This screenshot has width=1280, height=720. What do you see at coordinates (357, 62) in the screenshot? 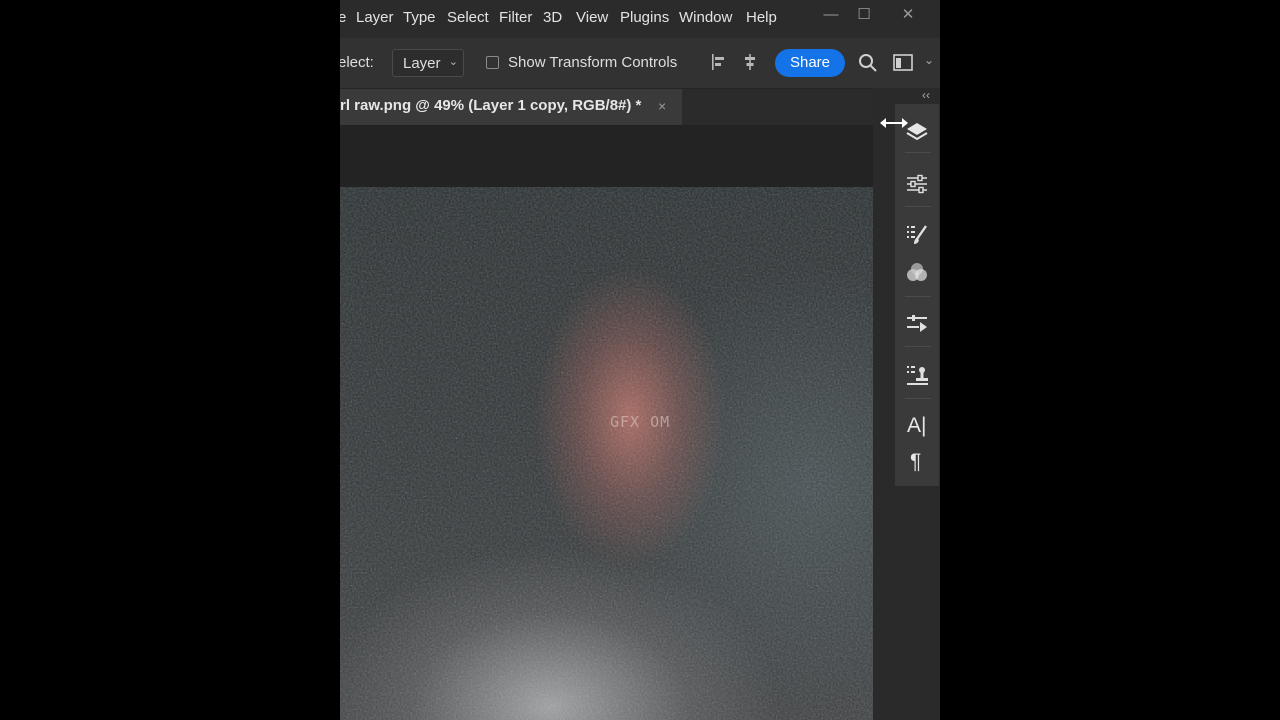
I see `auto-select-label: elect:` at bounding box center [357, 62].